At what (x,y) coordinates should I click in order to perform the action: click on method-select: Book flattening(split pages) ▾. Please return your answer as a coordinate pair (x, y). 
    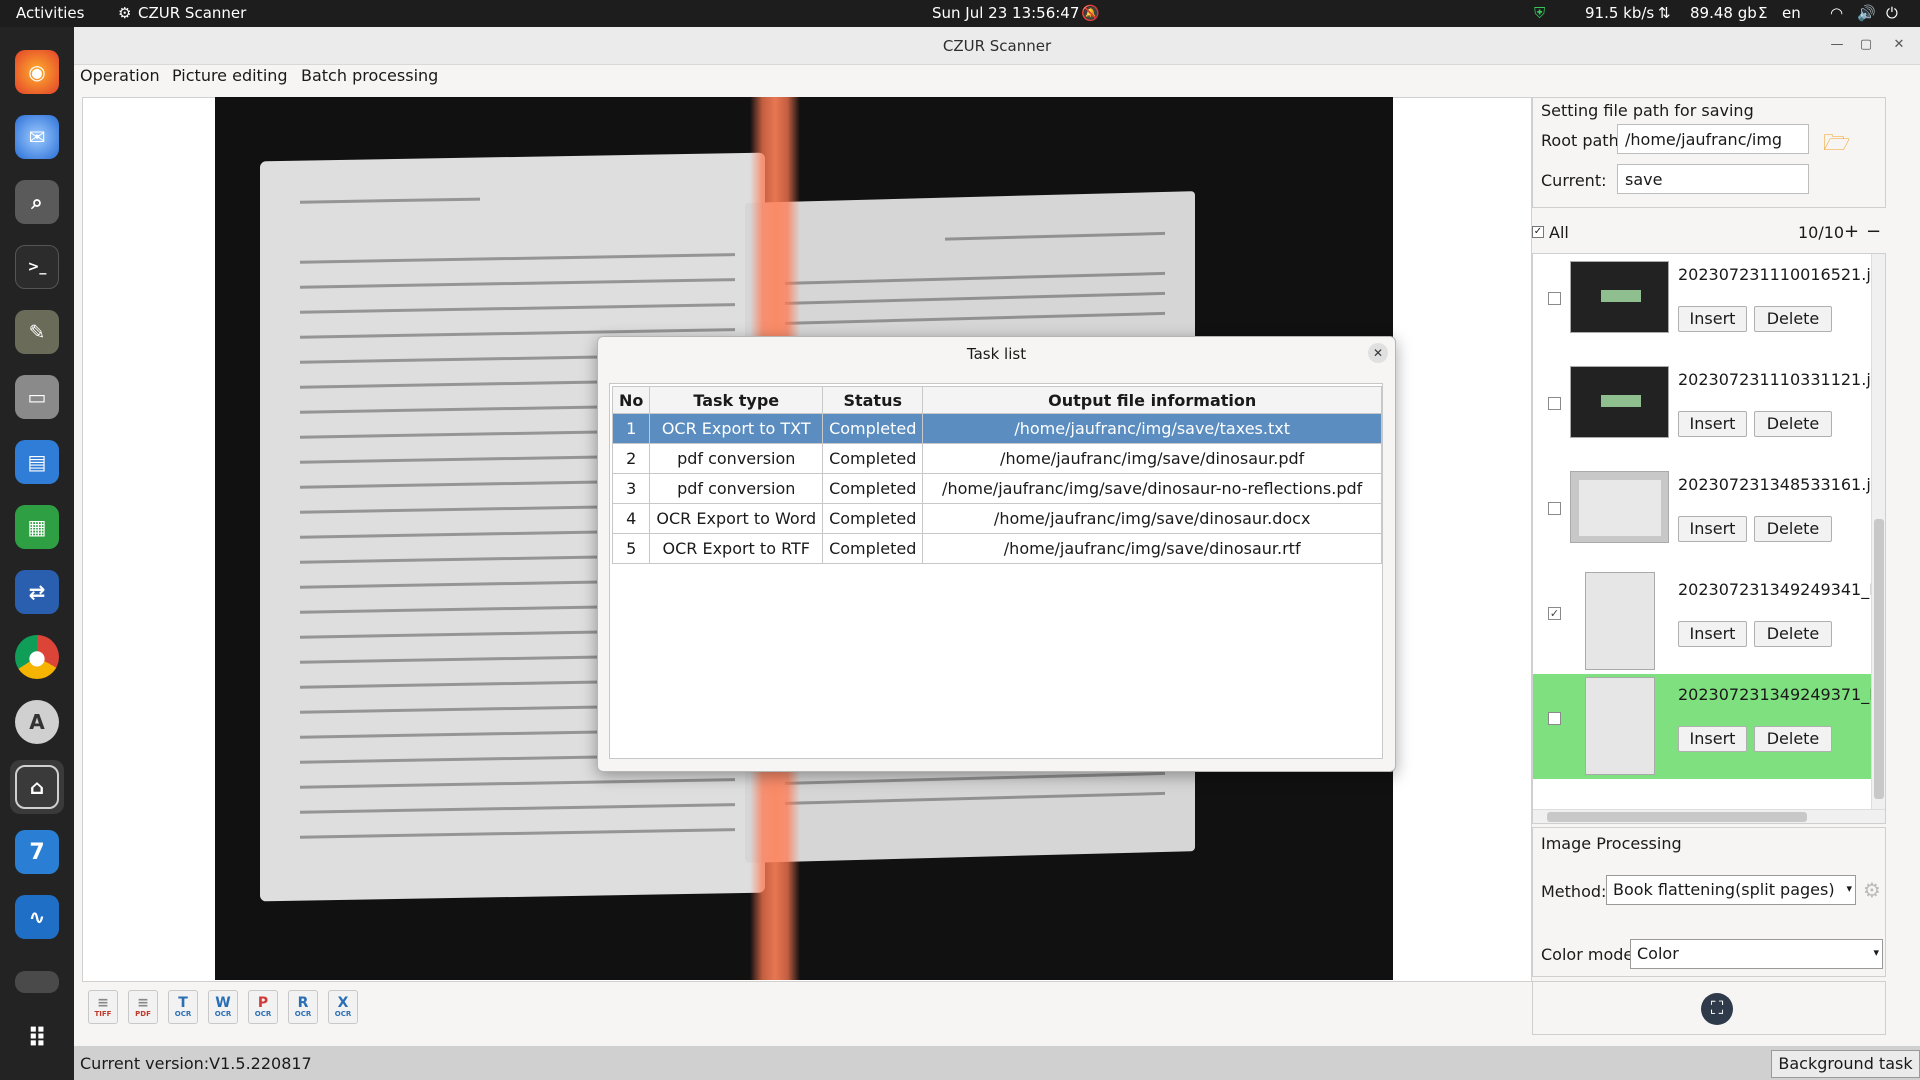
    Looking at the image, I should click on (1731, 890).